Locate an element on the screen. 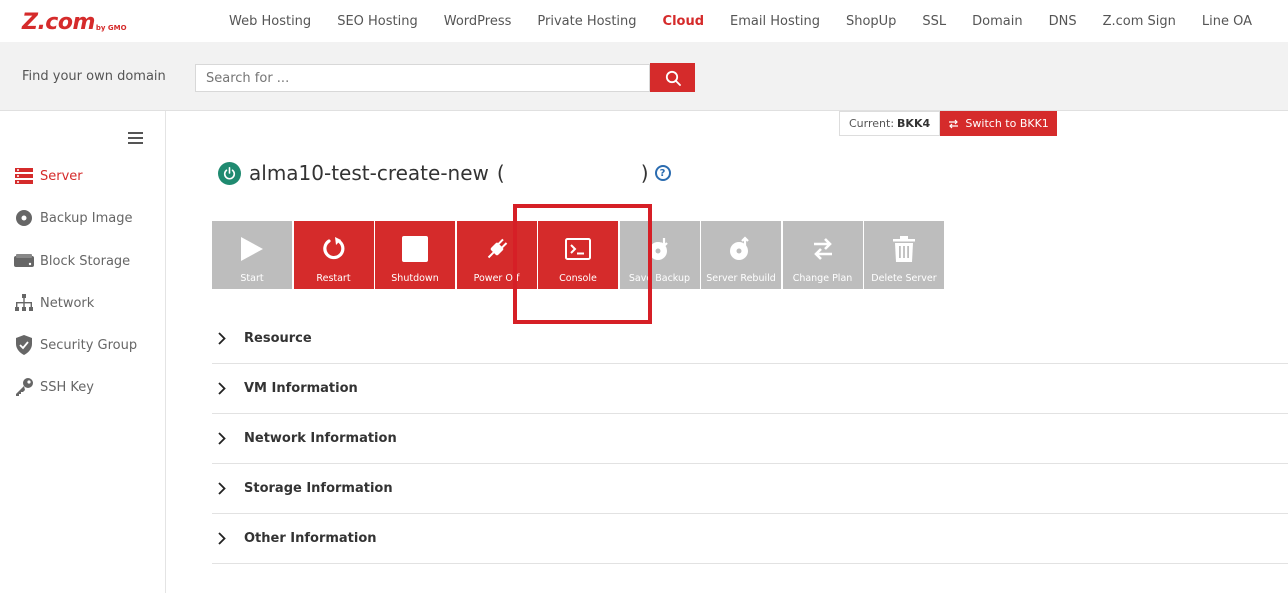 The image size is (1288, 593). help-icon-glyph: ? is located at coordinates (662, 173).